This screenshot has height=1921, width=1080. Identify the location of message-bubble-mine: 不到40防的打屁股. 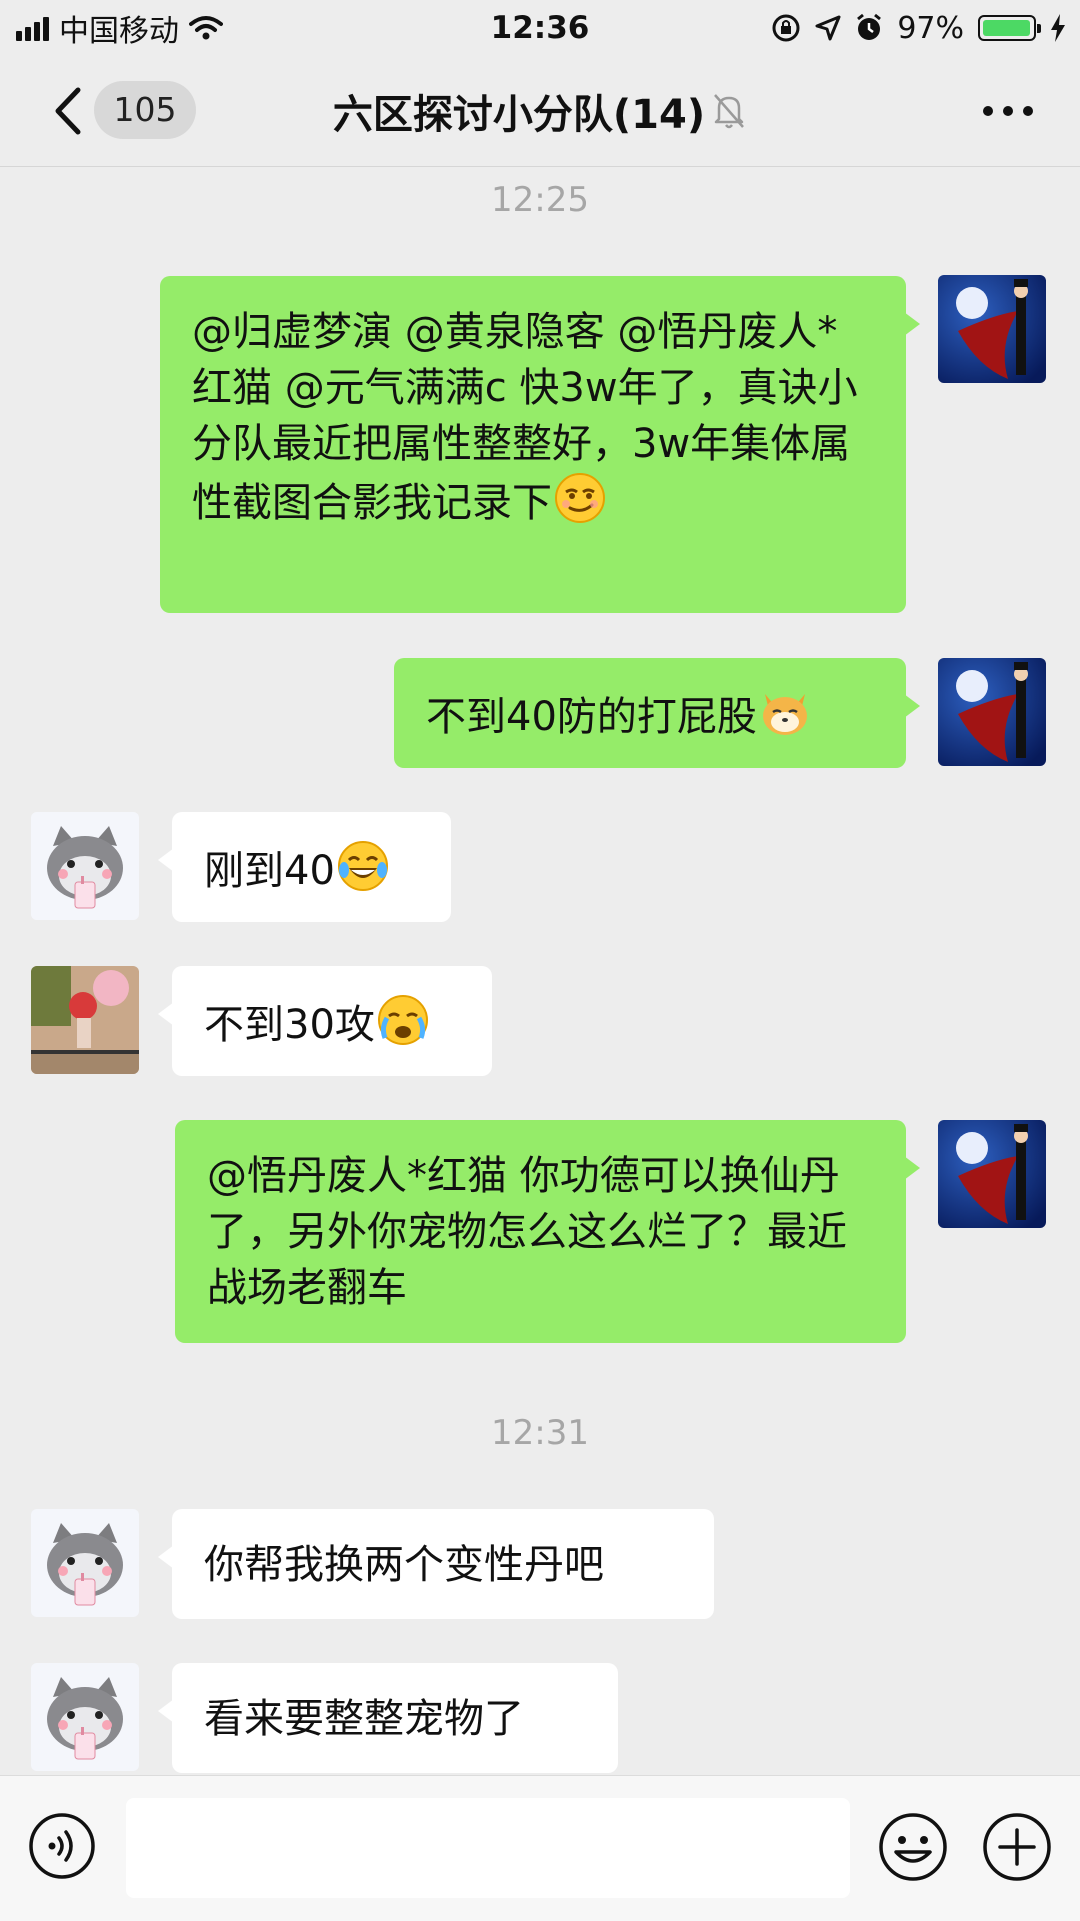
(657, 713).